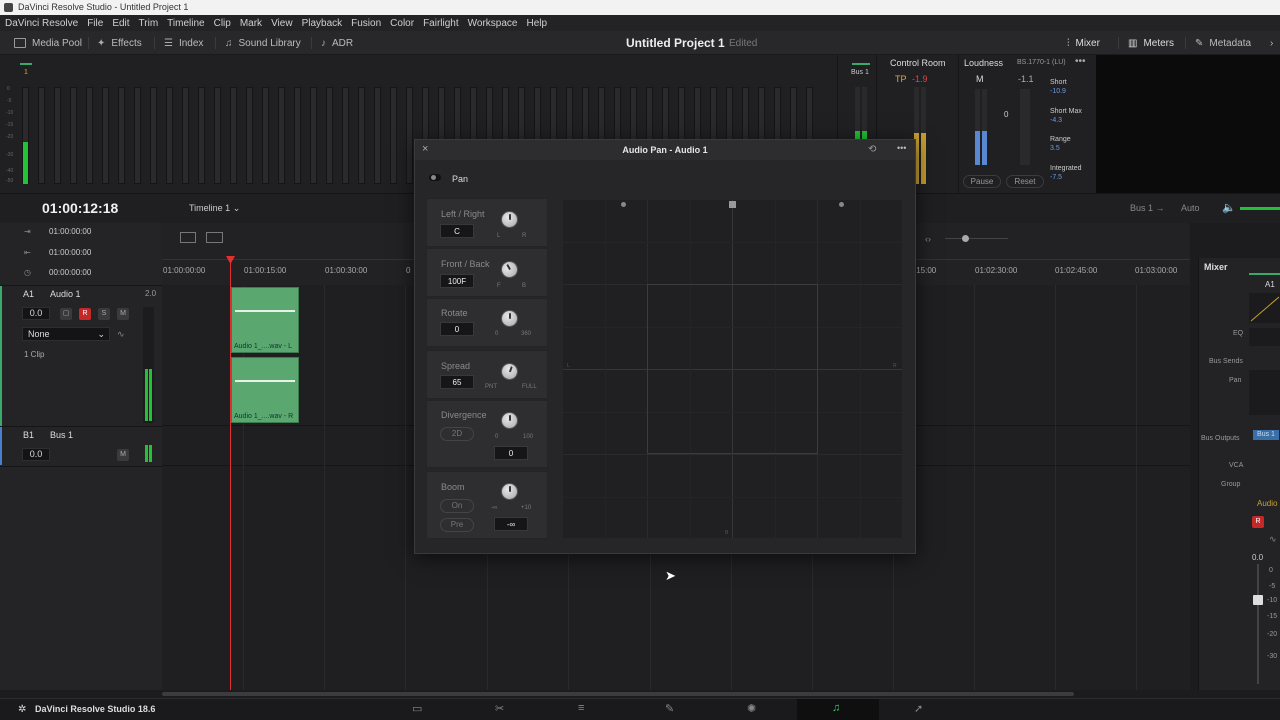  What do you see at coordinates (1271, 43) in the screenshot?
I see `chevron-right-icon: ›` at bounding box center [1271, 43].